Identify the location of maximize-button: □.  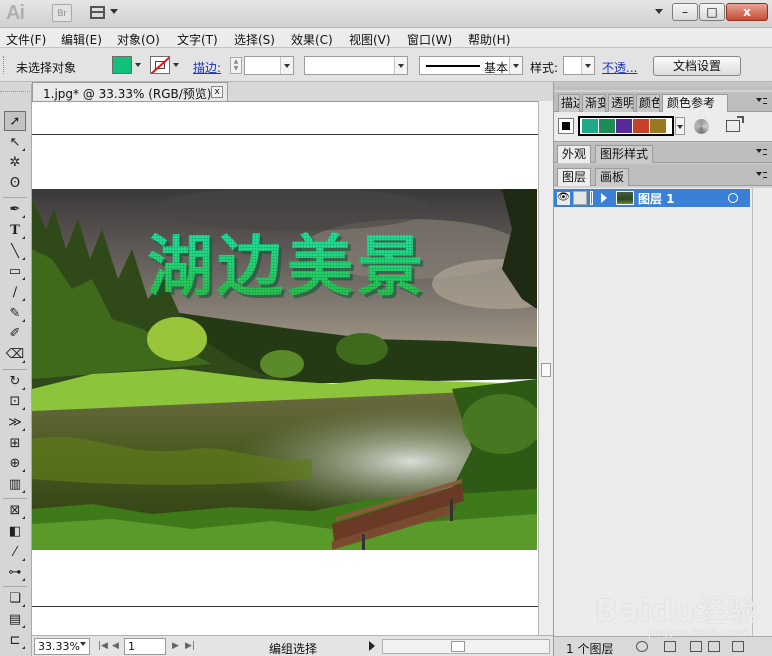
(712, 12).